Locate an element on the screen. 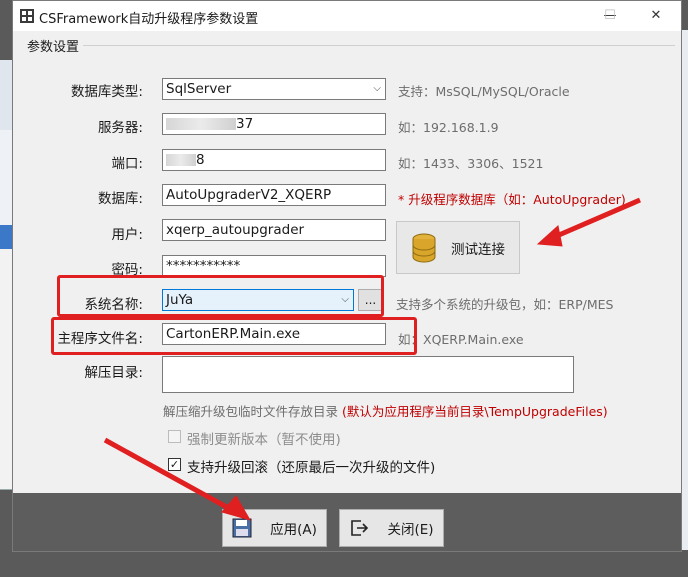 Image resolution: width=688 pixels, height=577 pixels. group-title: 参数设置 is located at coordinates (53, 47).